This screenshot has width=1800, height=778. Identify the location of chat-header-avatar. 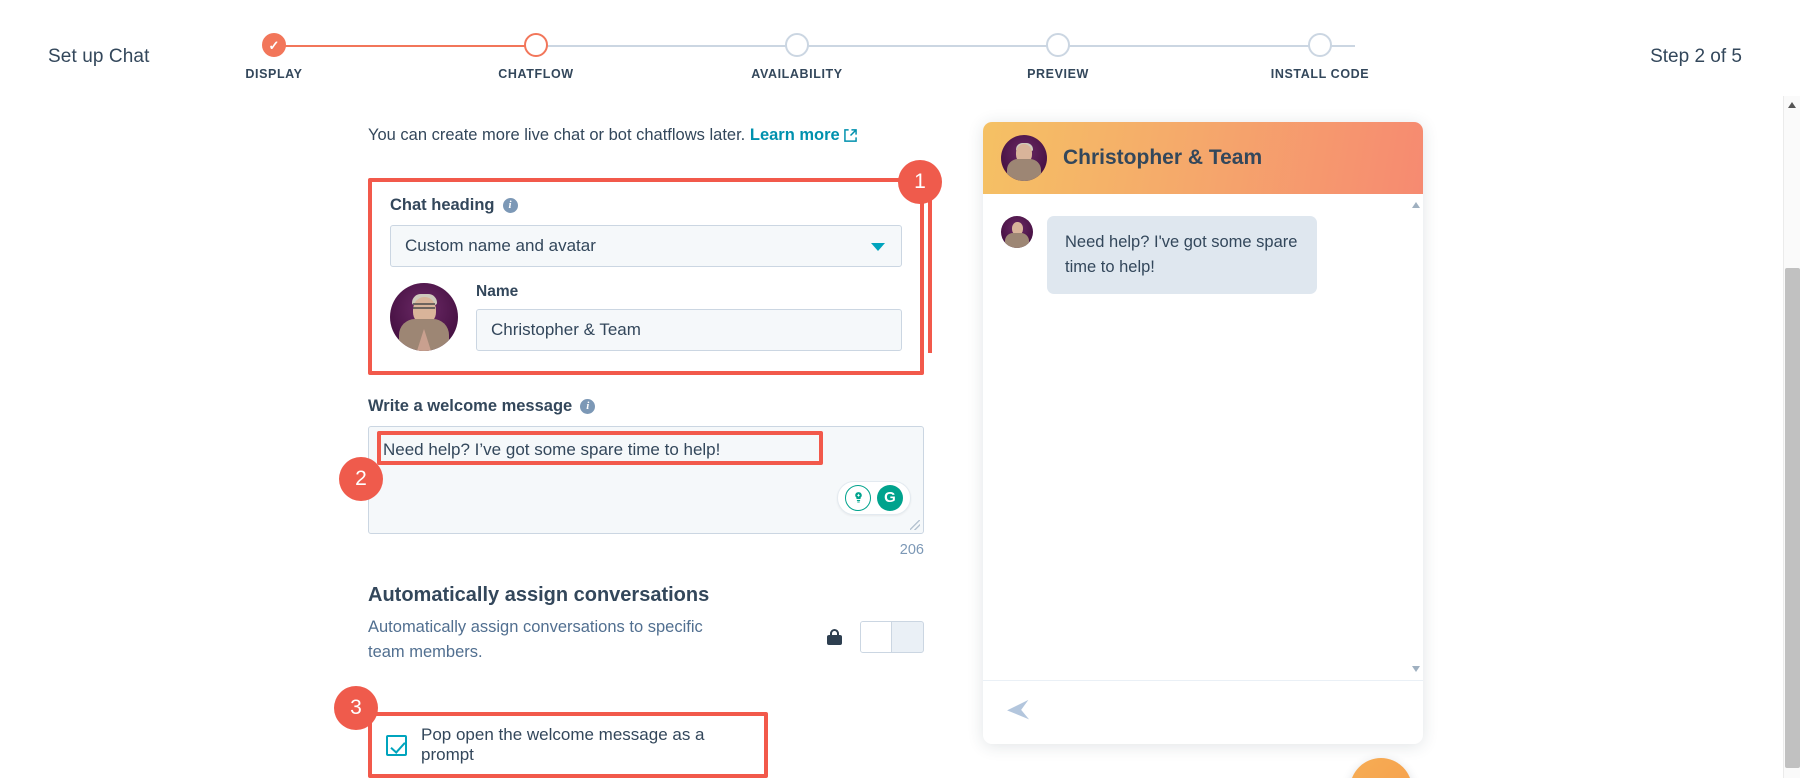
(1024, 158).